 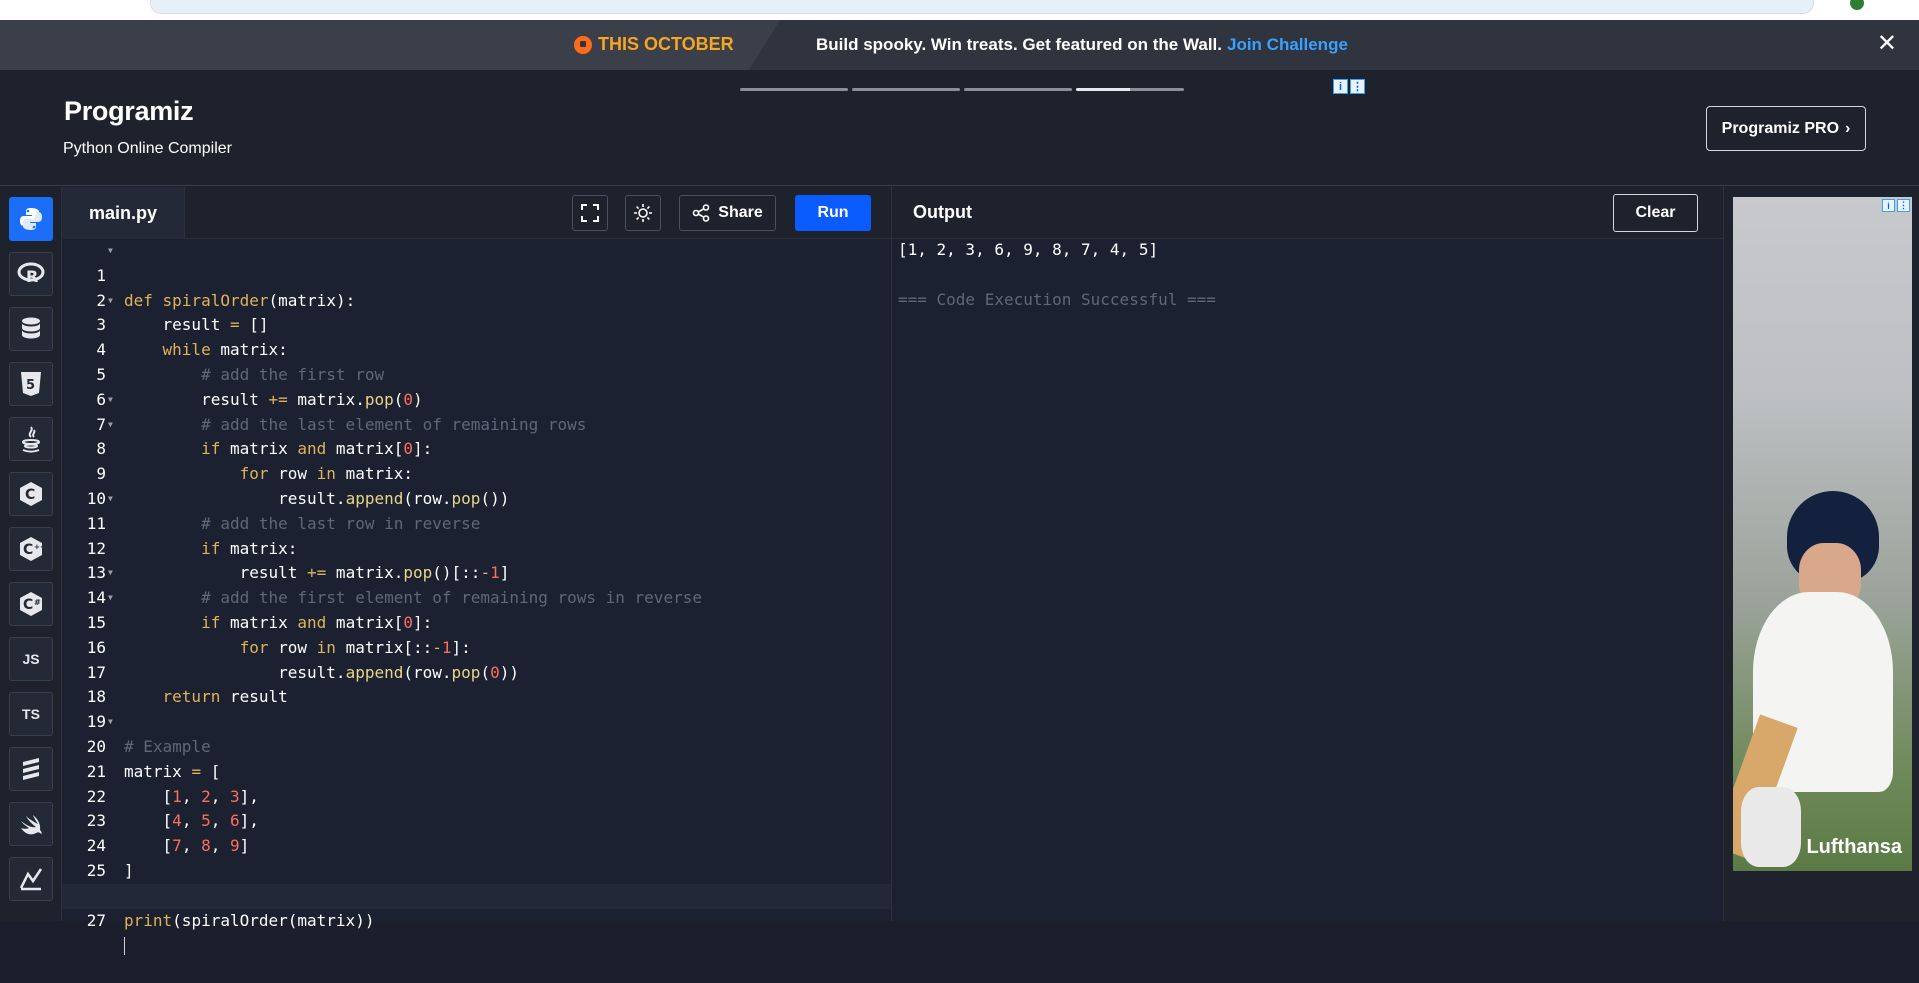 I want to click on share-icon, so click(x=701, y=213).